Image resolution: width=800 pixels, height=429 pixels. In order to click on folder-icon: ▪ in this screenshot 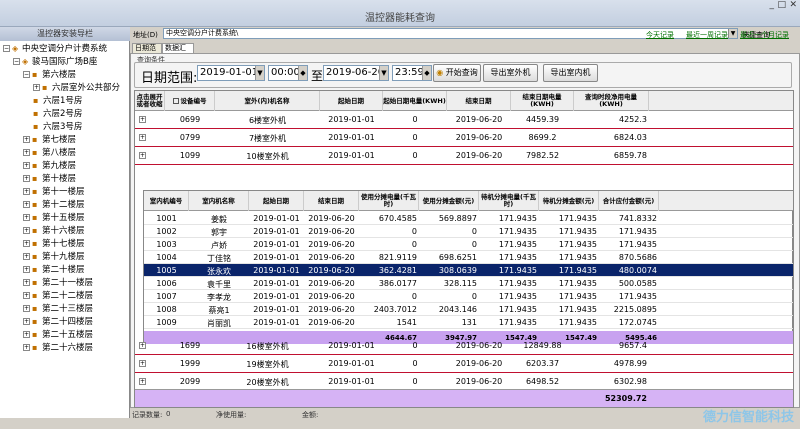, I will do `click(36, 113)`.